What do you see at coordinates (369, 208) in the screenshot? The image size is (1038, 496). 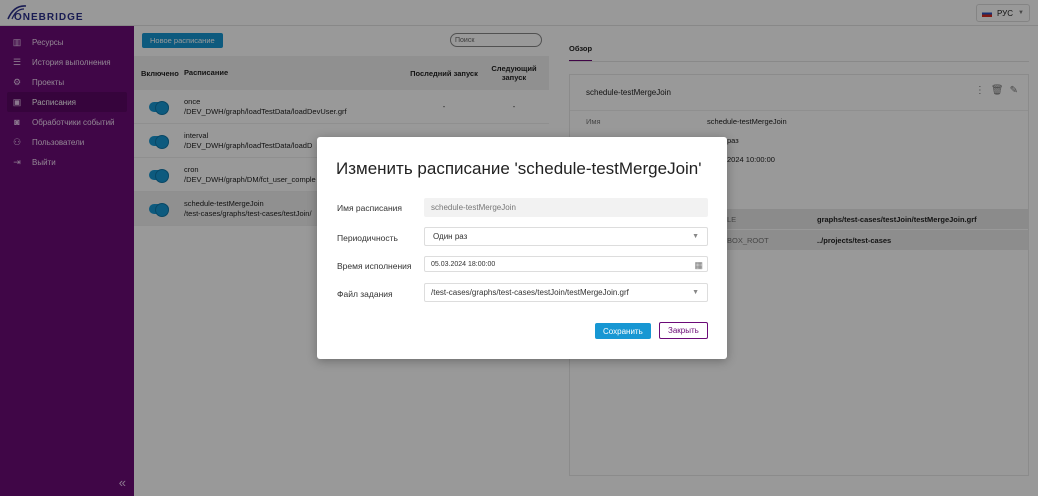 I see `schedule-name-label: Имя расписания` at bounding box center [369, 208].